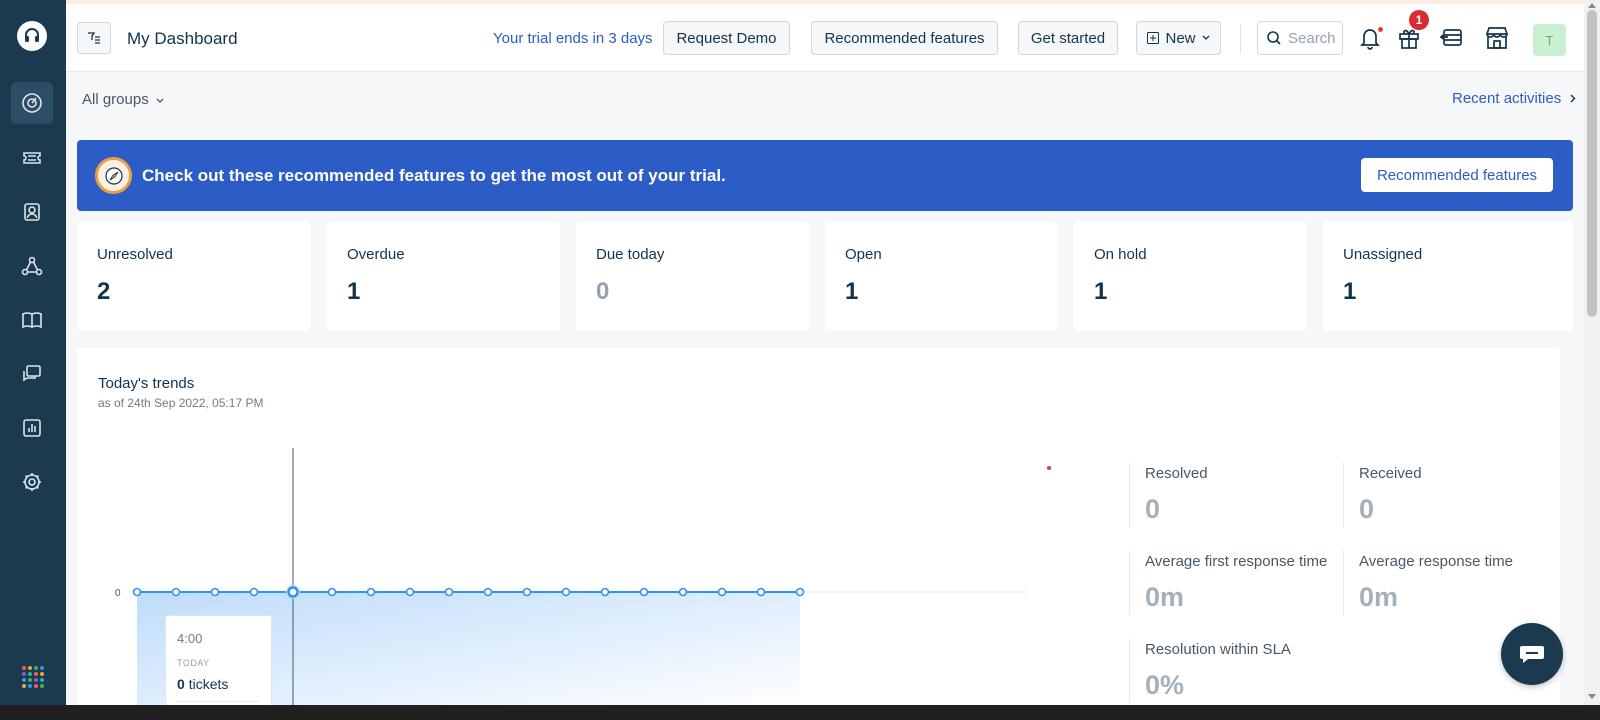 The image size is (1600, 720). I want to click on training-button, so click(1452, 38).